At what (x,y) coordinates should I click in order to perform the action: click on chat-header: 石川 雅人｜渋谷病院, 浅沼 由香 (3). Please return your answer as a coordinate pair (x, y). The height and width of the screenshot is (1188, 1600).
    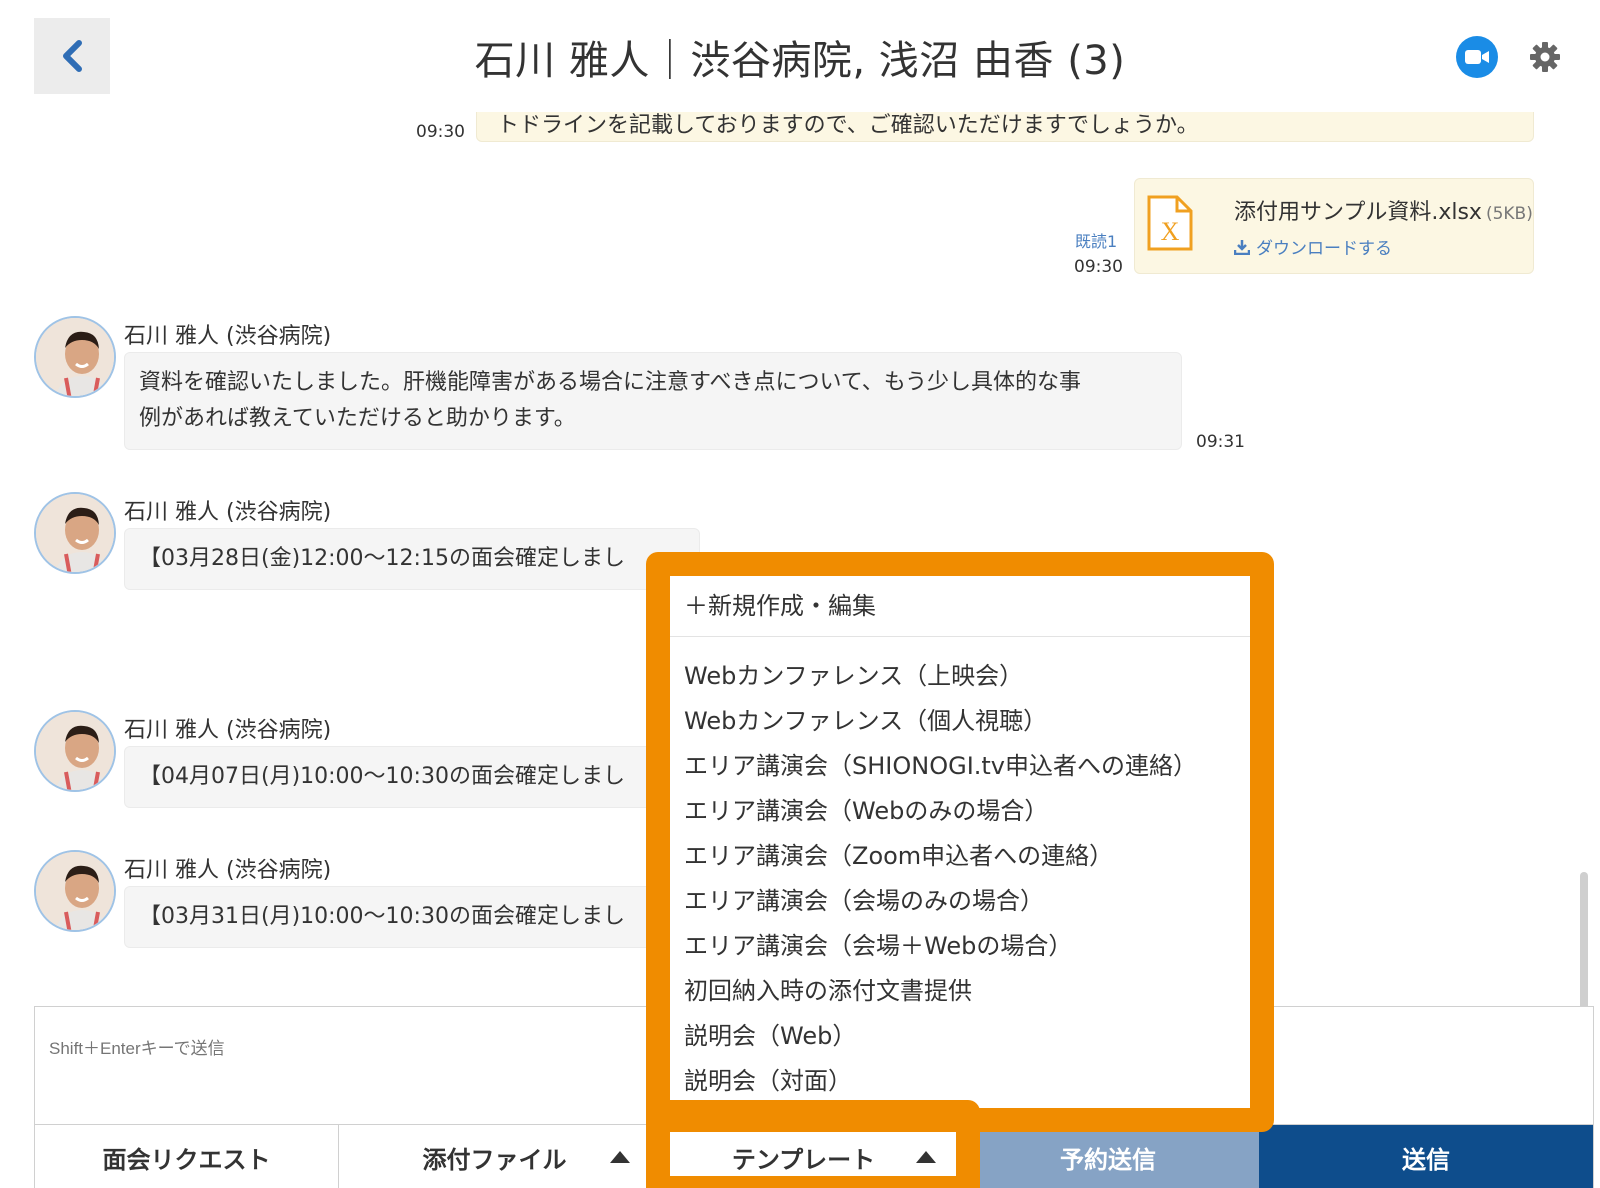
    Looking at the image, I should click on (800, 56).